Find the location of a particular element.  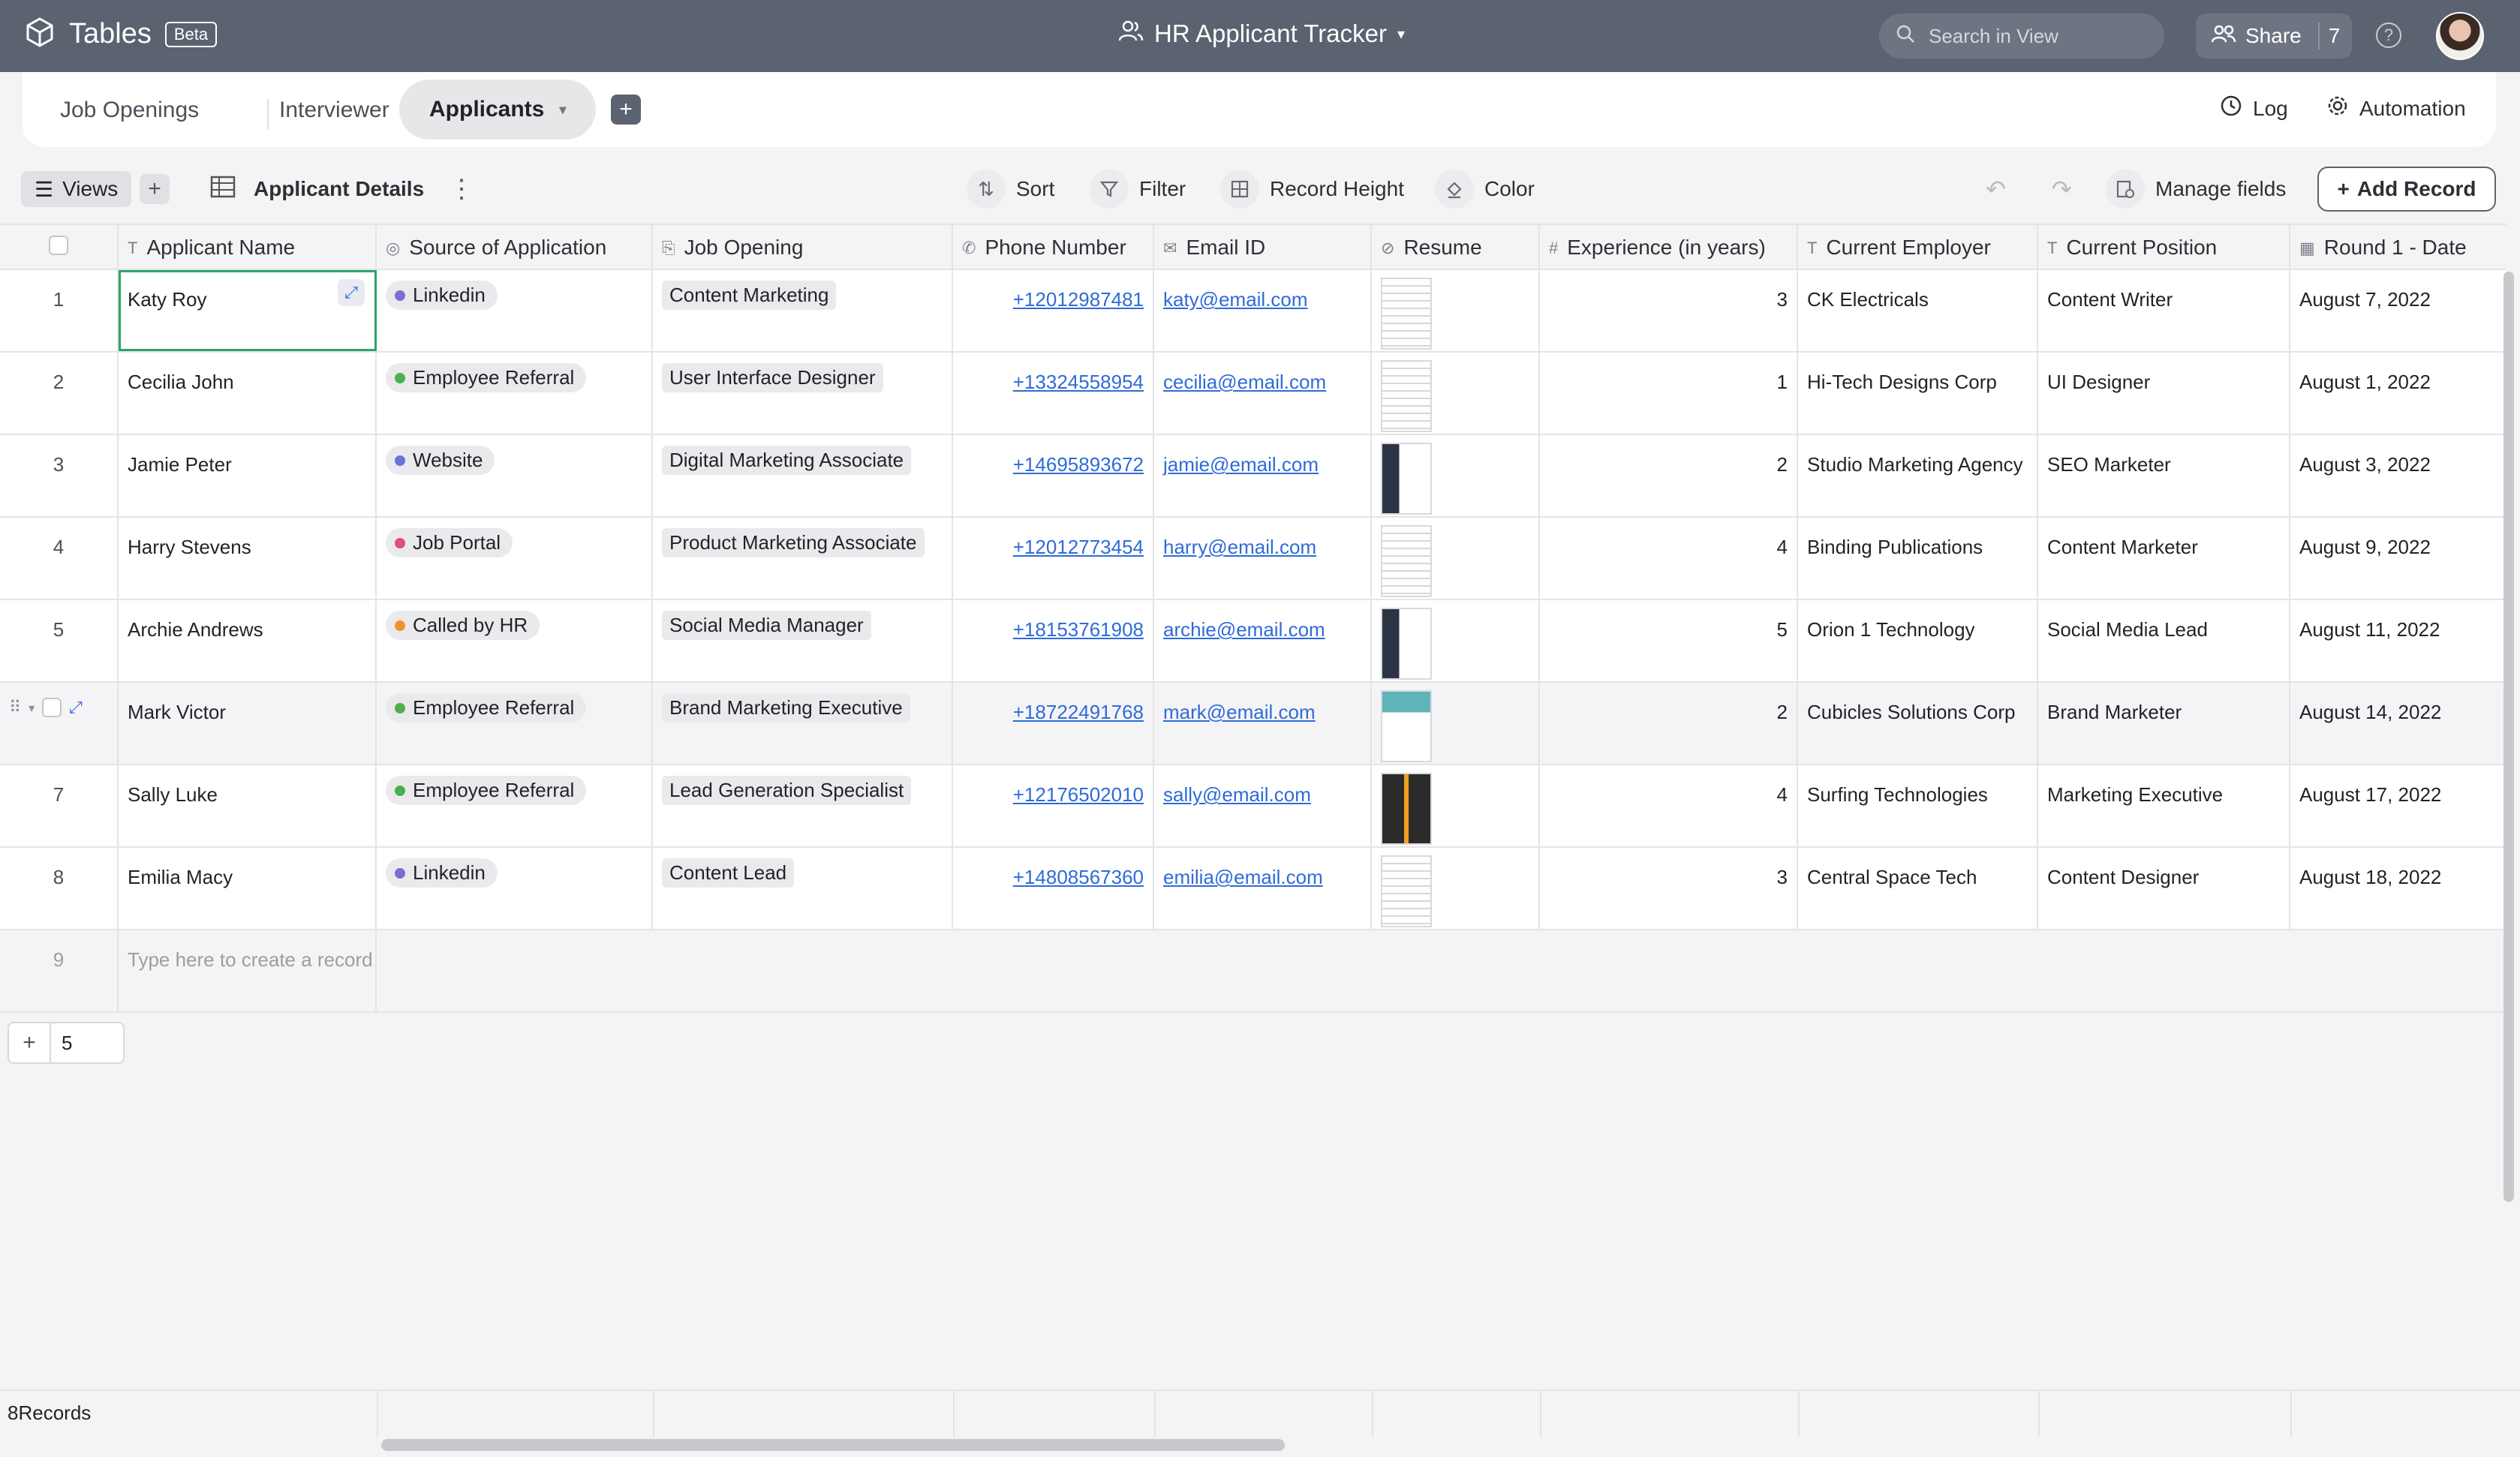

email-link: sally@email.com is located at coordinates (1237, 794).